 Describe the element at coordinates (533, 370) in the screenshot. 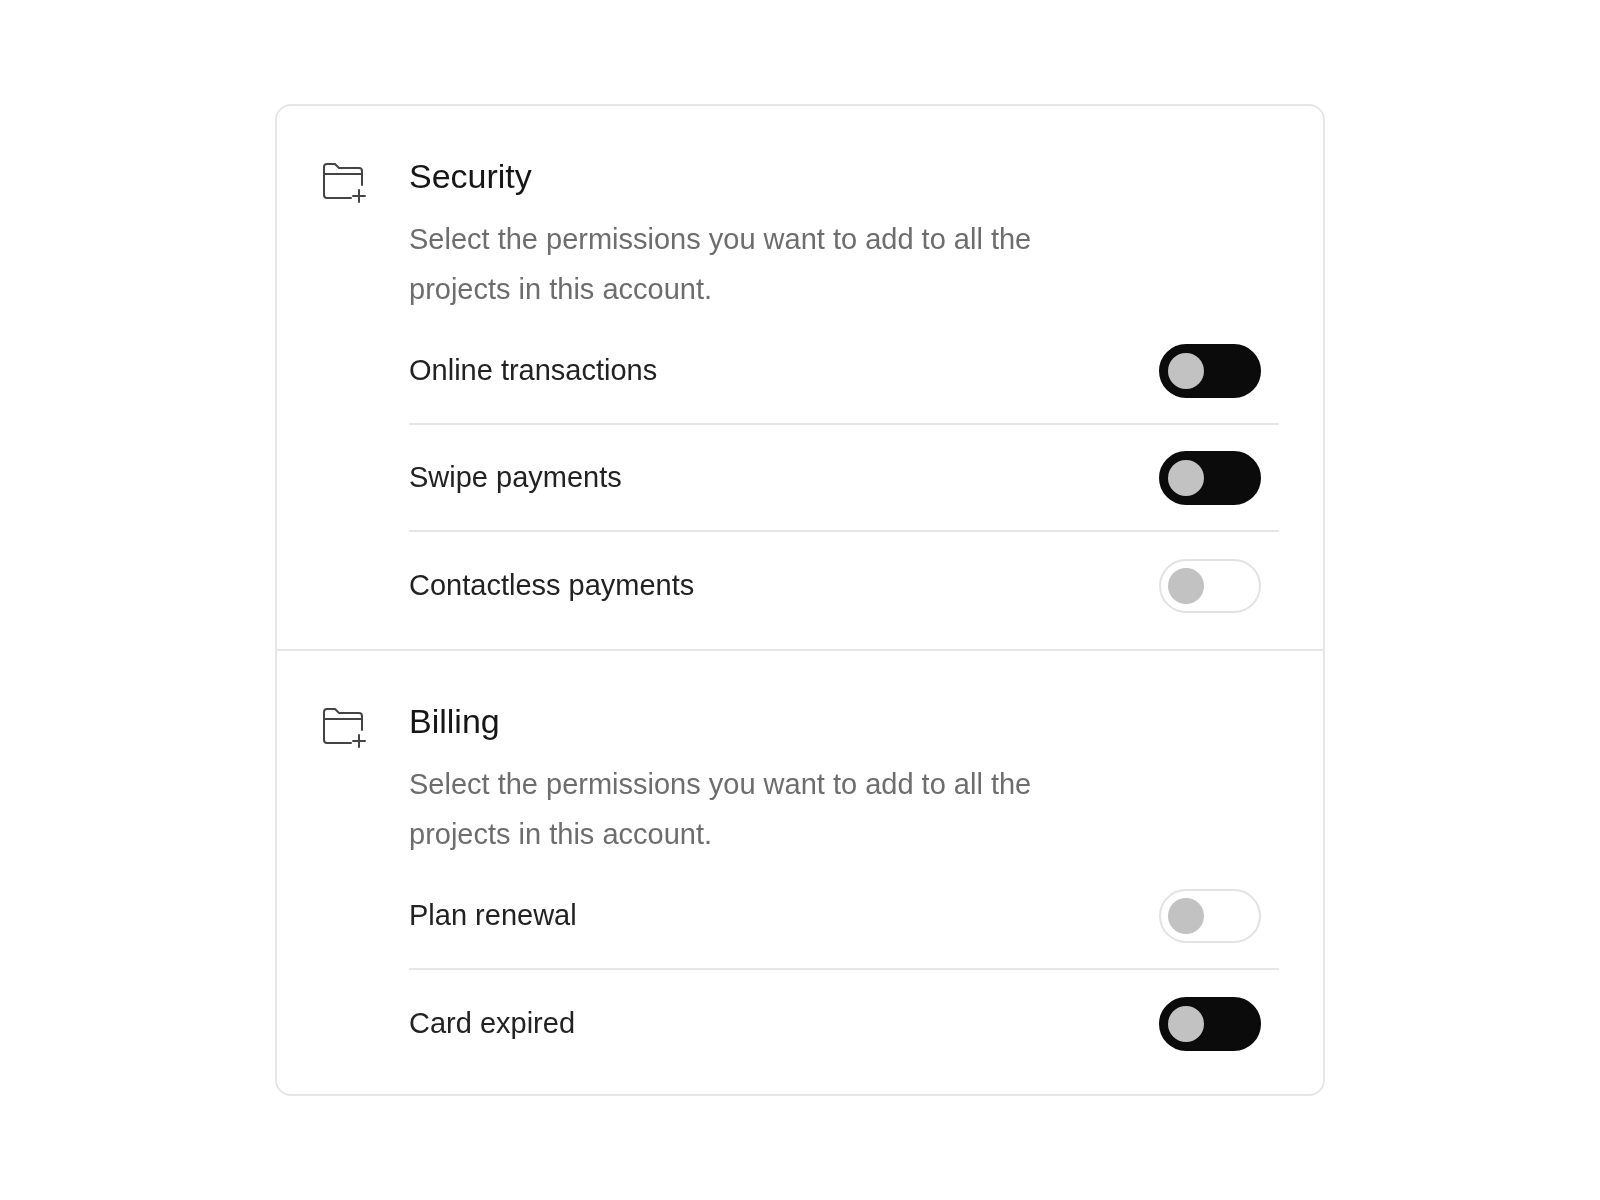

I see `option-label: Online transactions` at that location.